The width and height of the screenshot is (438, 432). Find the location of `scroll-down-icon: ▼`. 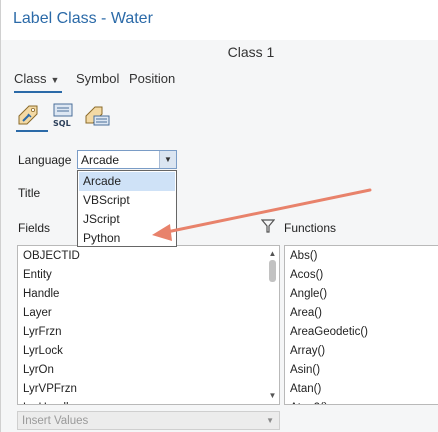

scroll-down-icon: ▼ is located at coordinates (272, 396).